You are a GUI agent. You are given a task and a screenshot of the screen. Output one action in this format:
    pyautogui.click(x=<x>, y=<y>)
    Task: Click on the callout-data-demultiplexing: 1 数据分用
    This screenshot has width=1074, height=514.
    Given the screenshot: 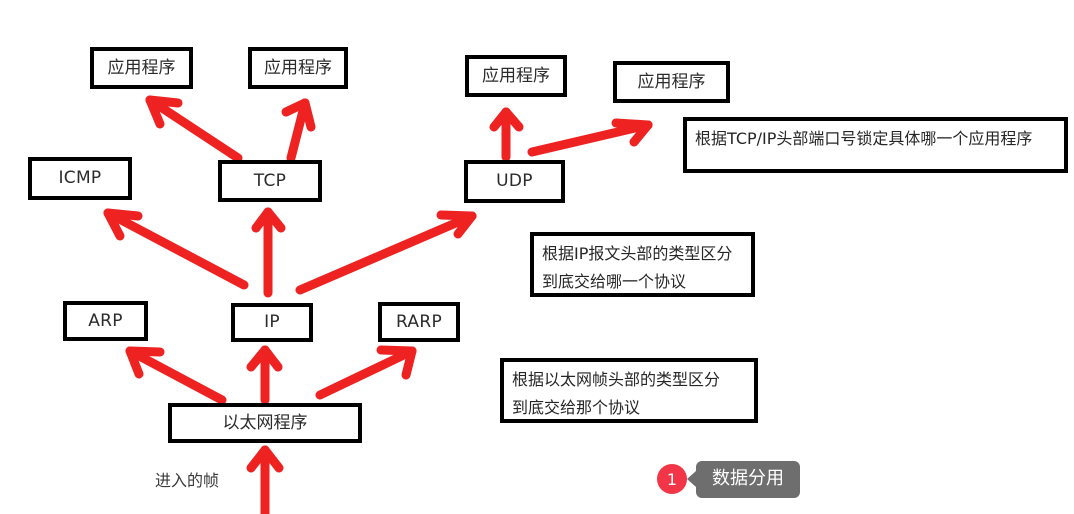 What is the action you would take?
    pyautogui.click(x=728, y=479)
    